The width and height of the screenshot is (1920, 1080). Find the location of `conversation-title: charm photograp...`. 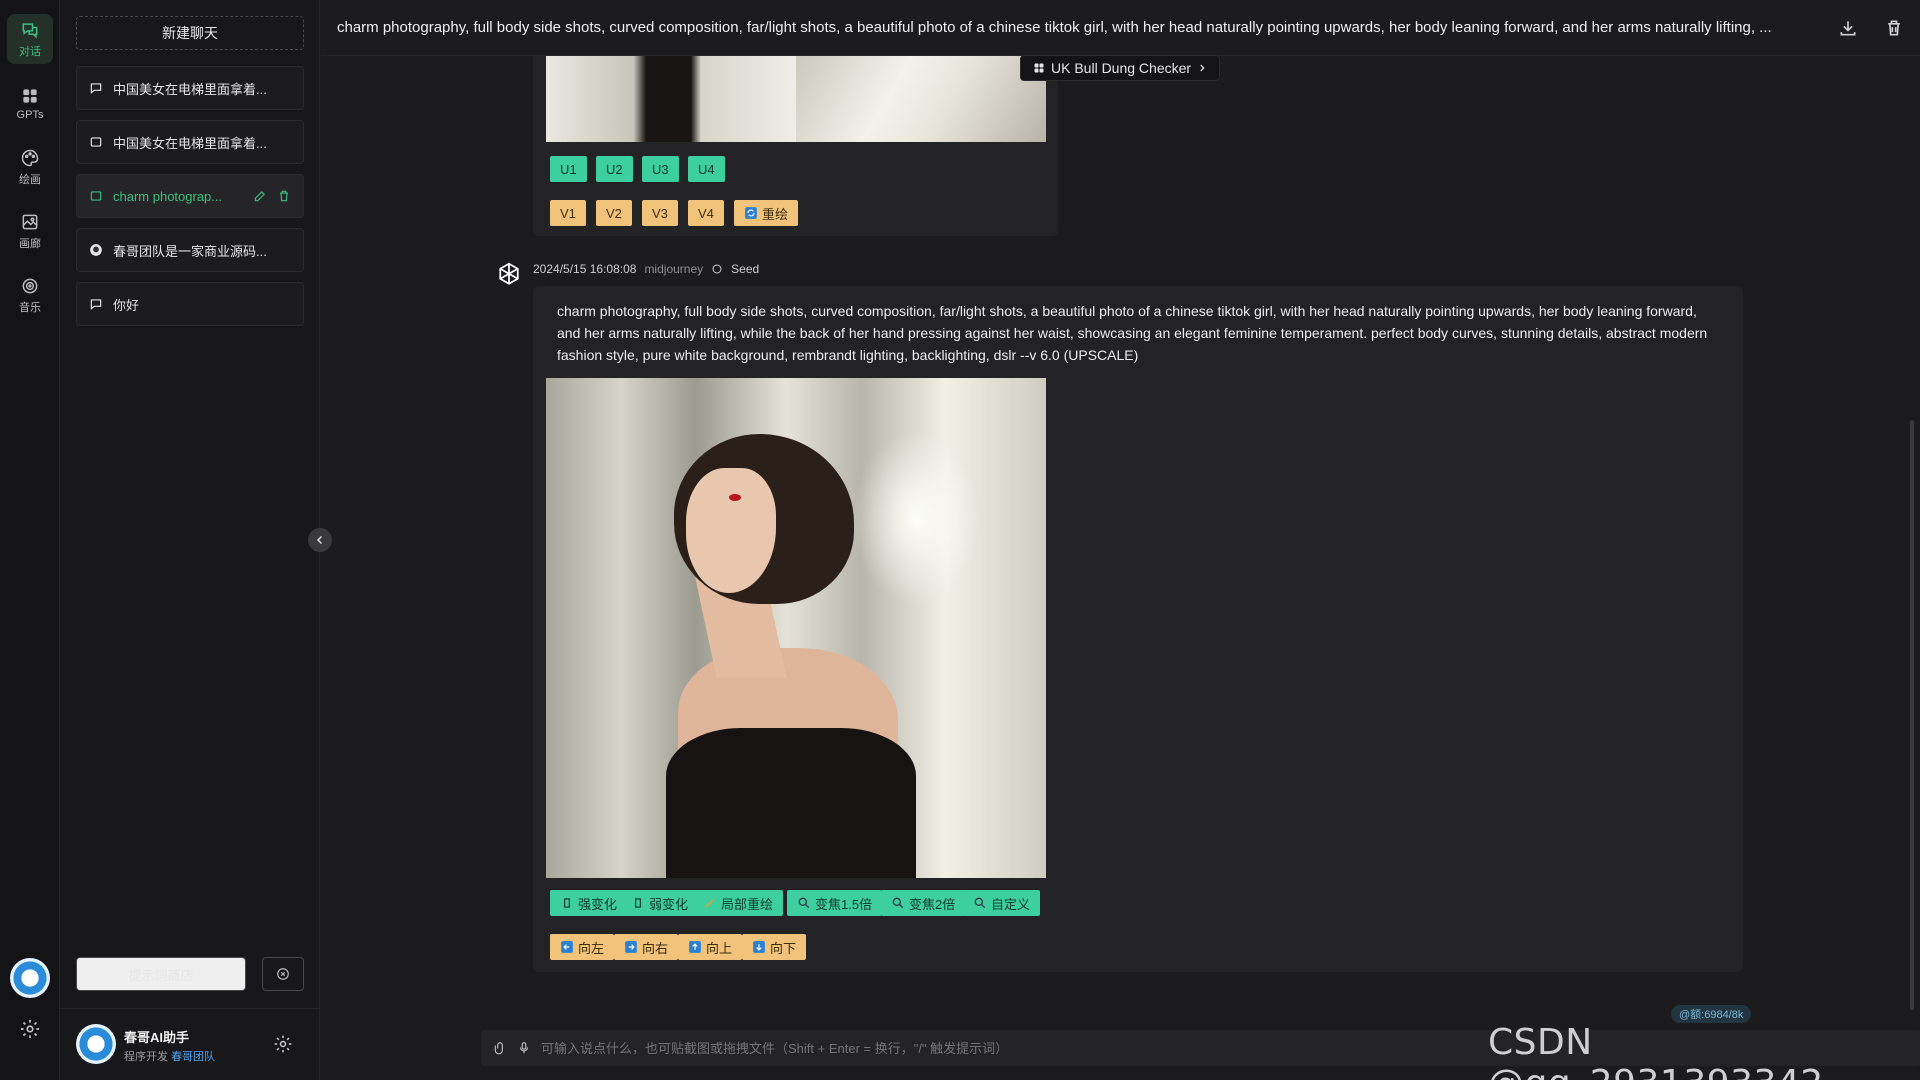

conversation-title: charm photograp... is located at coordinates (168, 196).